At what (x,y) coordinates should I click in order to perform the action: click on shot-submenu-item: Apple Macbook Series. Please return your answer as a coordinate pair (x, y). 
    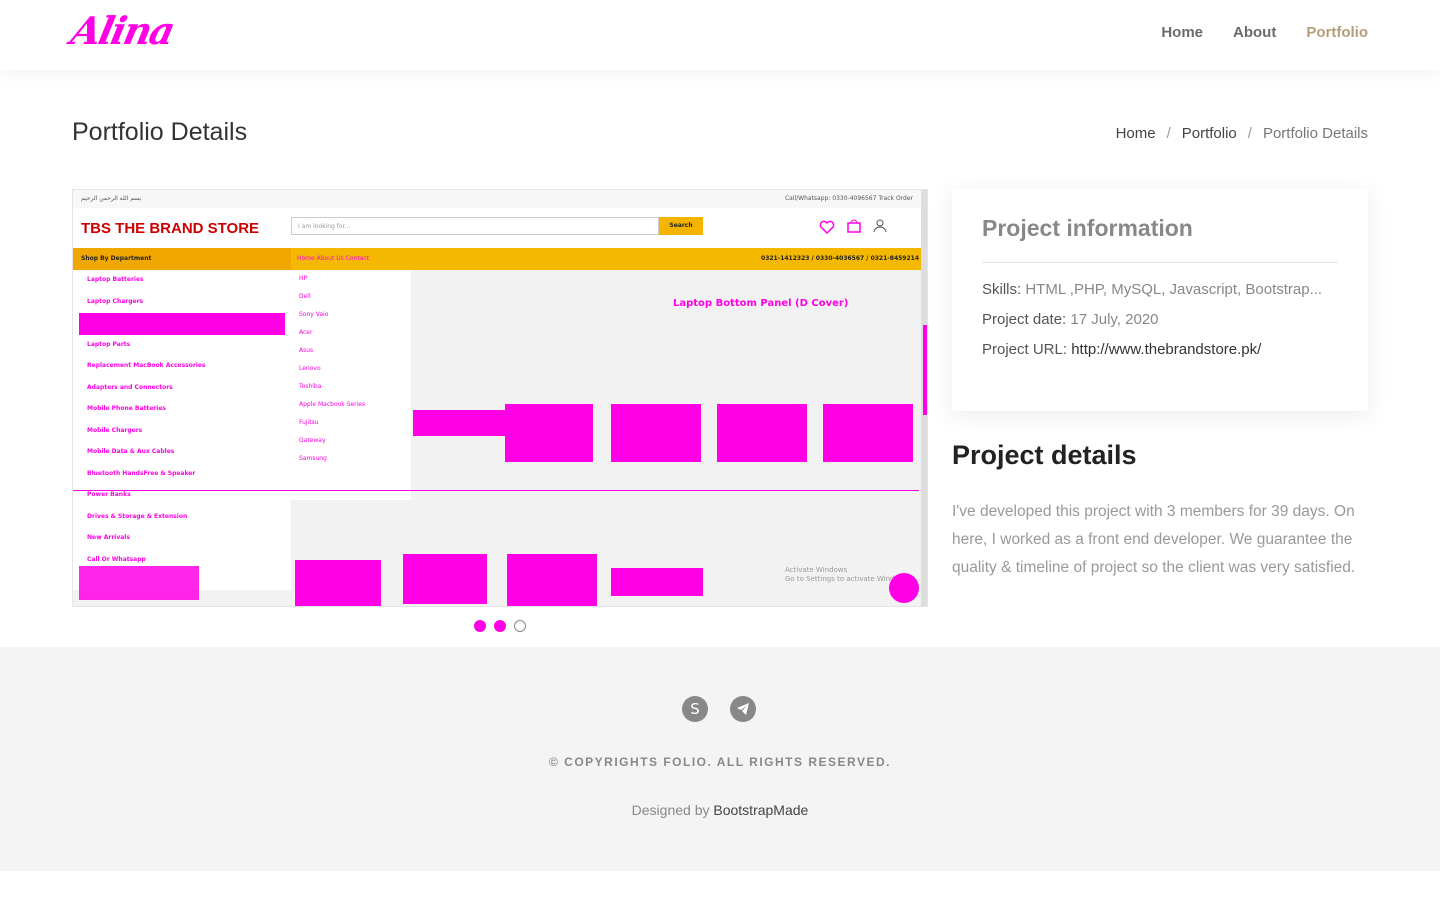
    Looking at the image, I should click on (332, 404).